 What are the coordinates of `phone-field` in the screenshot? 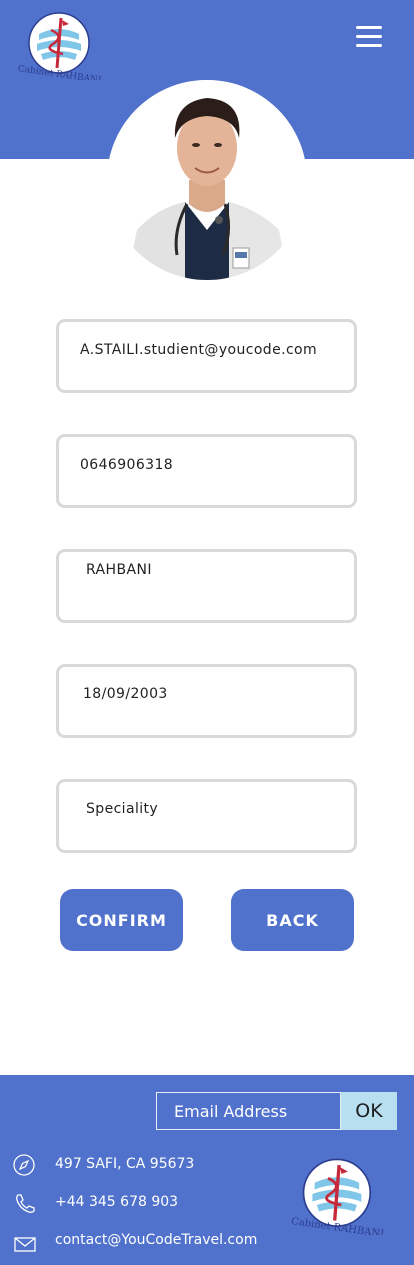 It's located at (206, 471).